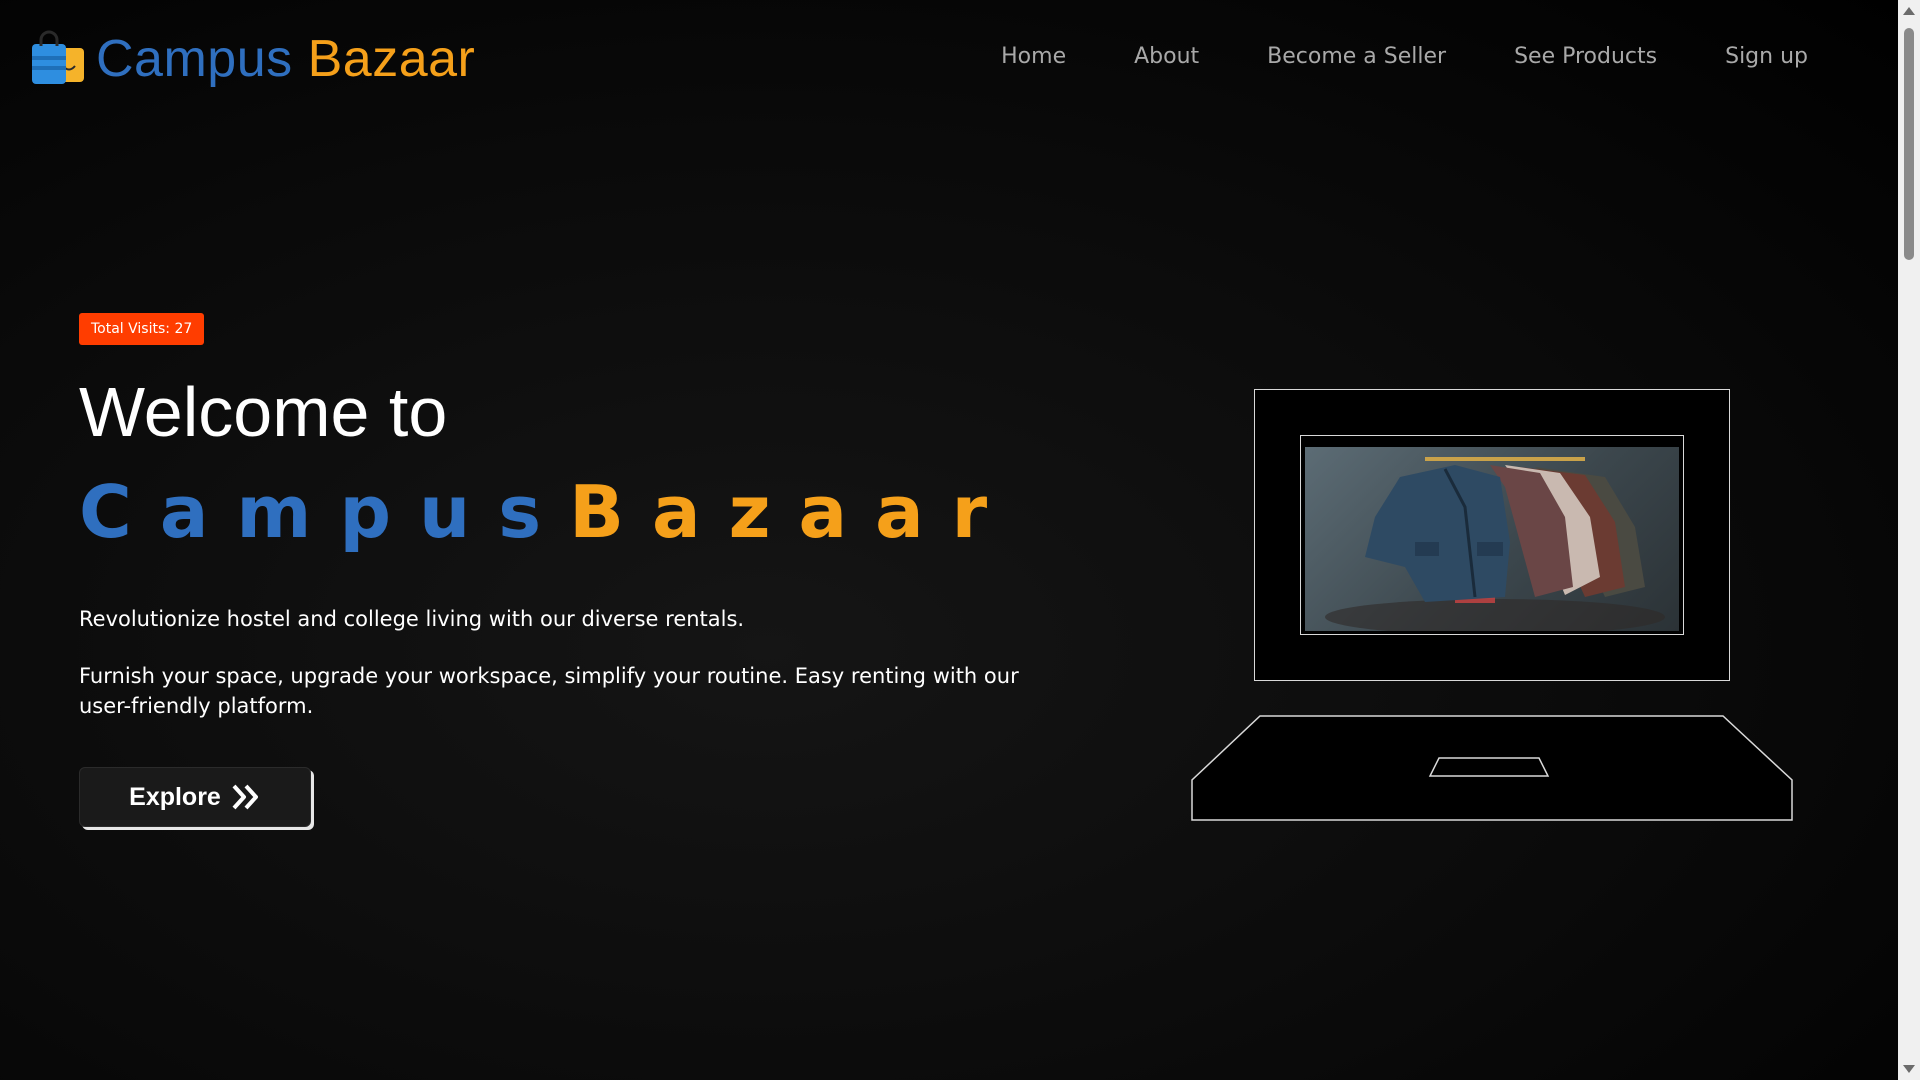  I want to click on brand-name-part2: Bazaar, so click(391, 59).